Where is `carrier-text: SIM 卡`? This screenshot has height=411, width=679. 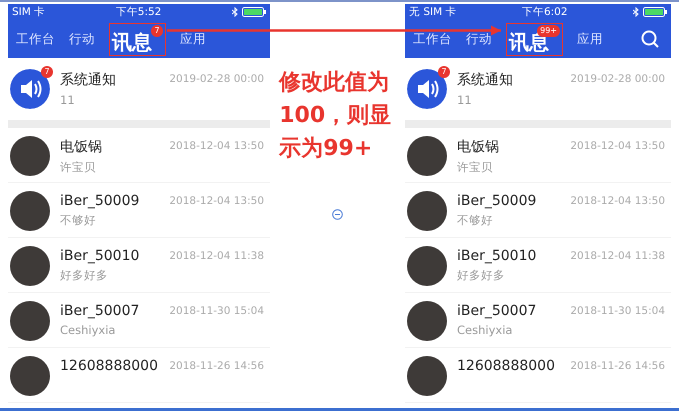 carrier-text: SIM 卡 is located at coordinates (29, 12).